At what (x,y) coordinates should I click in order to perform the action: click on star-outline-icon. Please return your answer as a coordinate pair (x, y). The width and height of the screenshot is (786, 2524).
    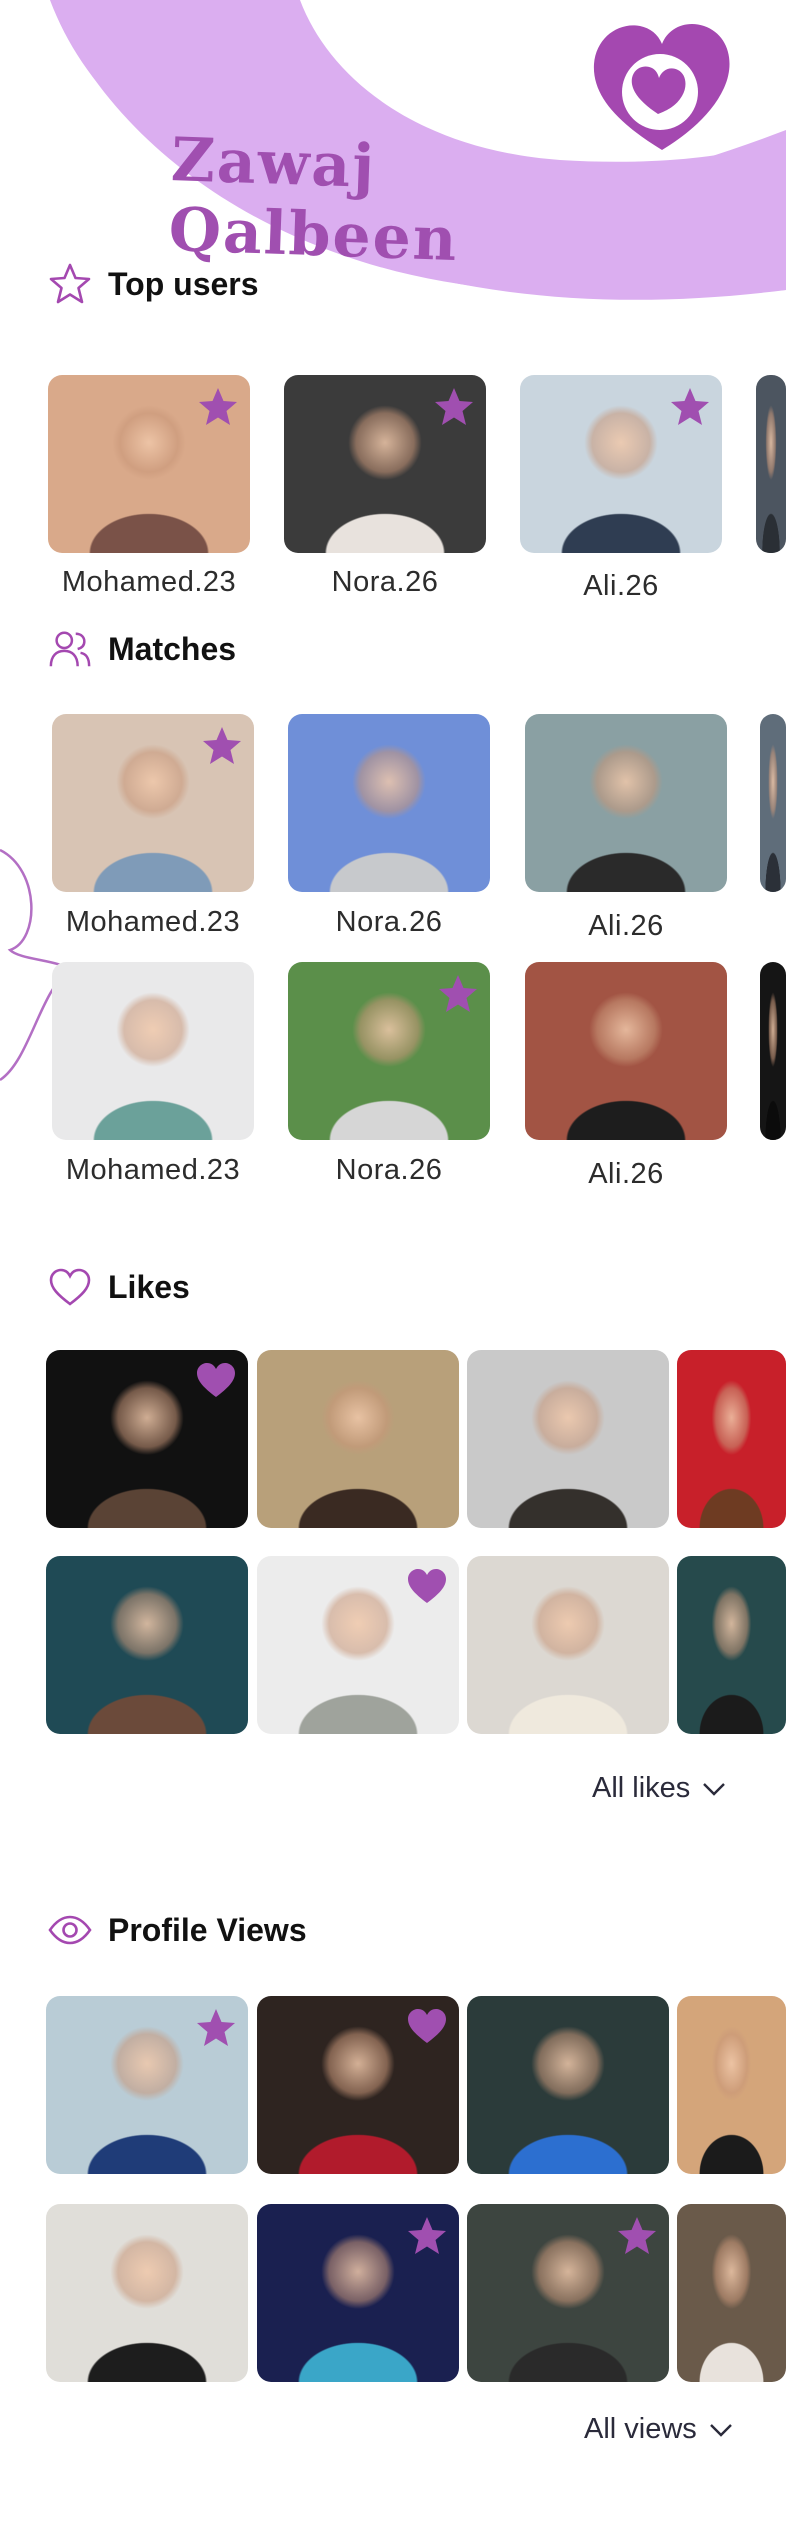
    Looking at the image, I should click on (70, 284).